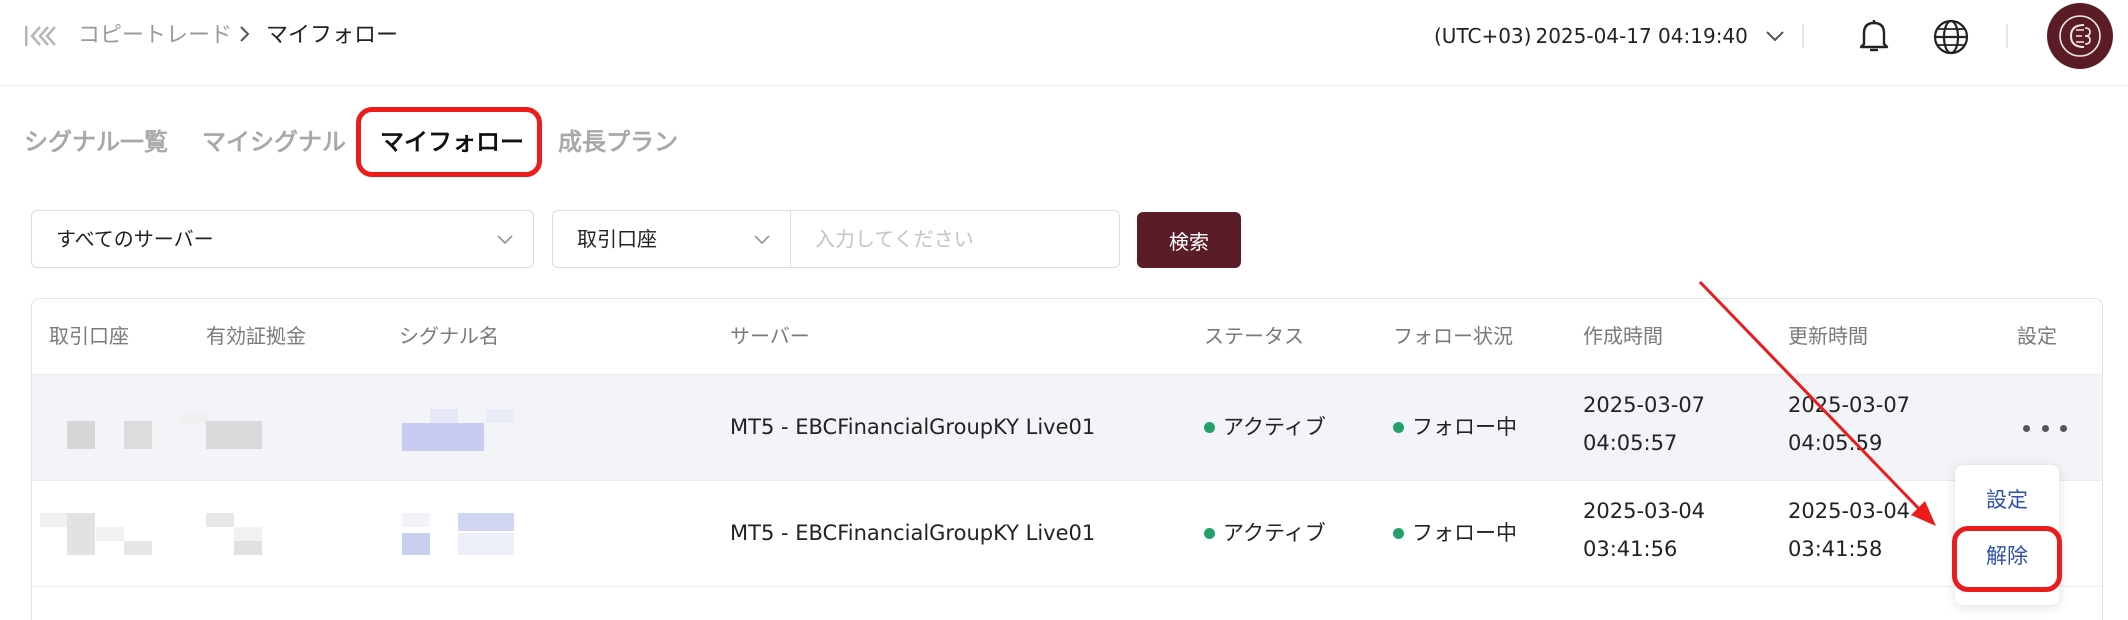  What do you see at coordinates (1630, 443) in the screenshot?
I see `created-time: 04:05:57` at bounding box center [1630, 443].